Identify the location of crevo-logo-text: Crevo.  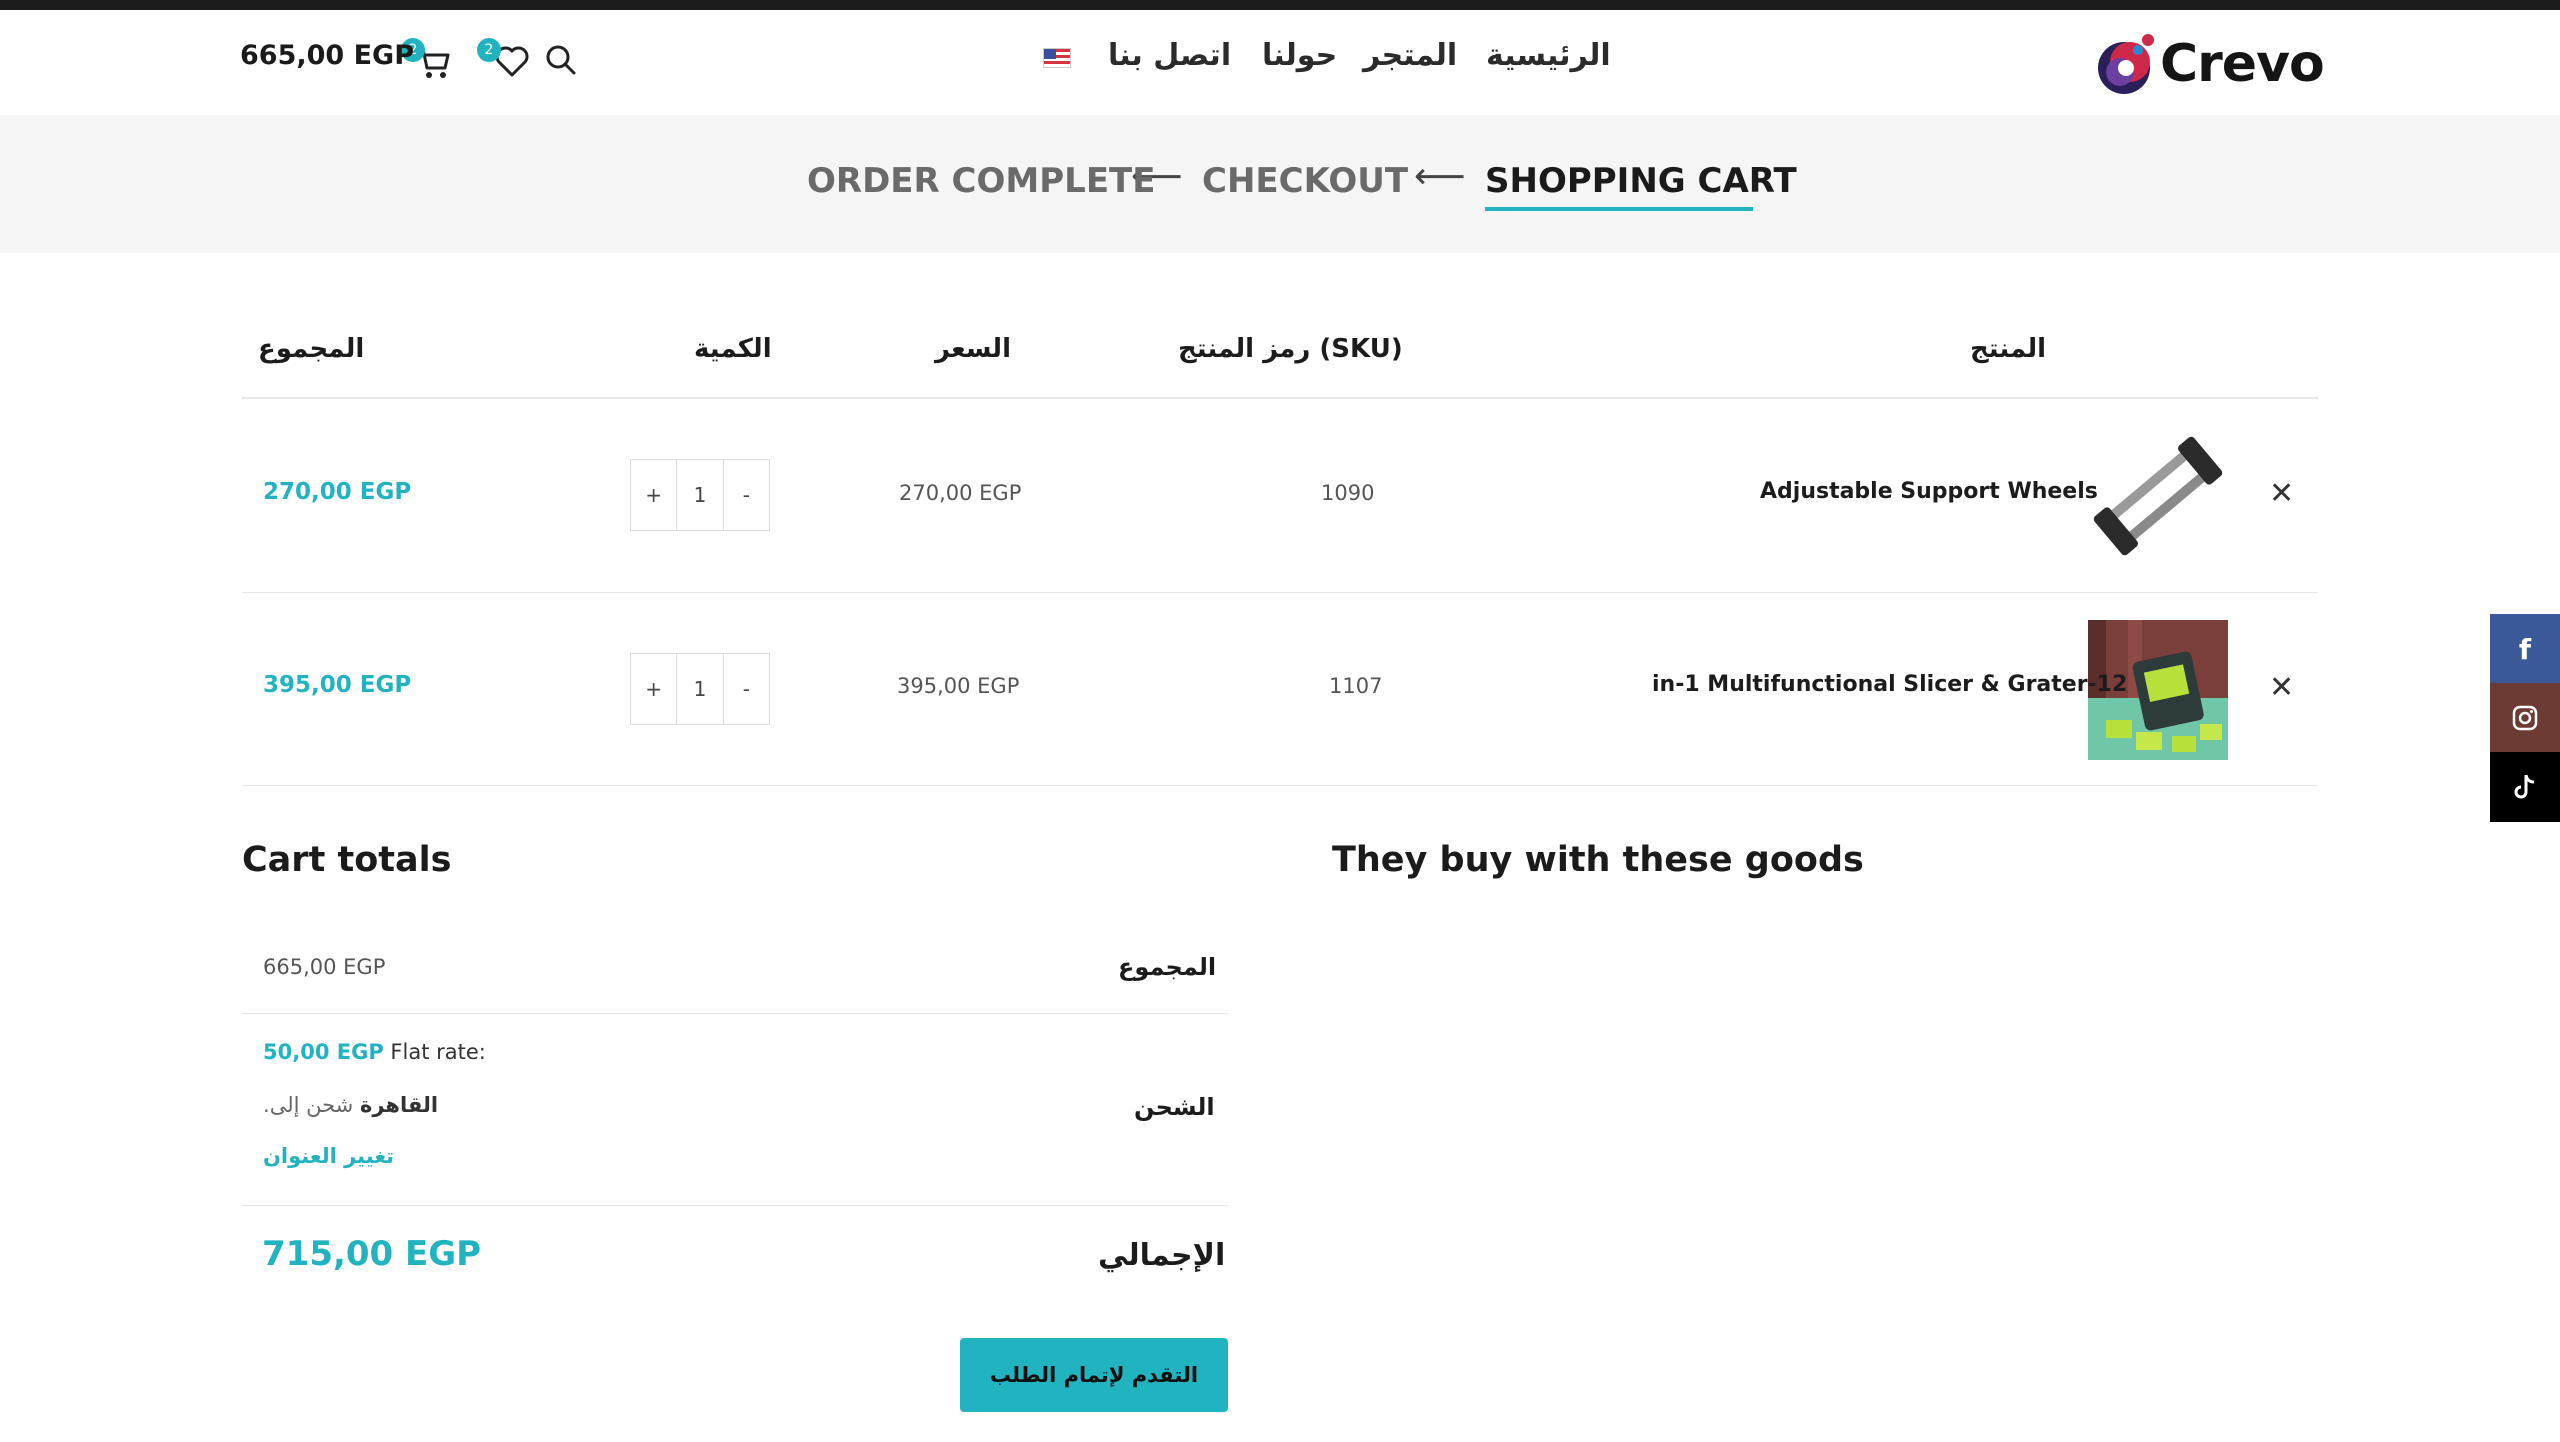
(2242, 64).